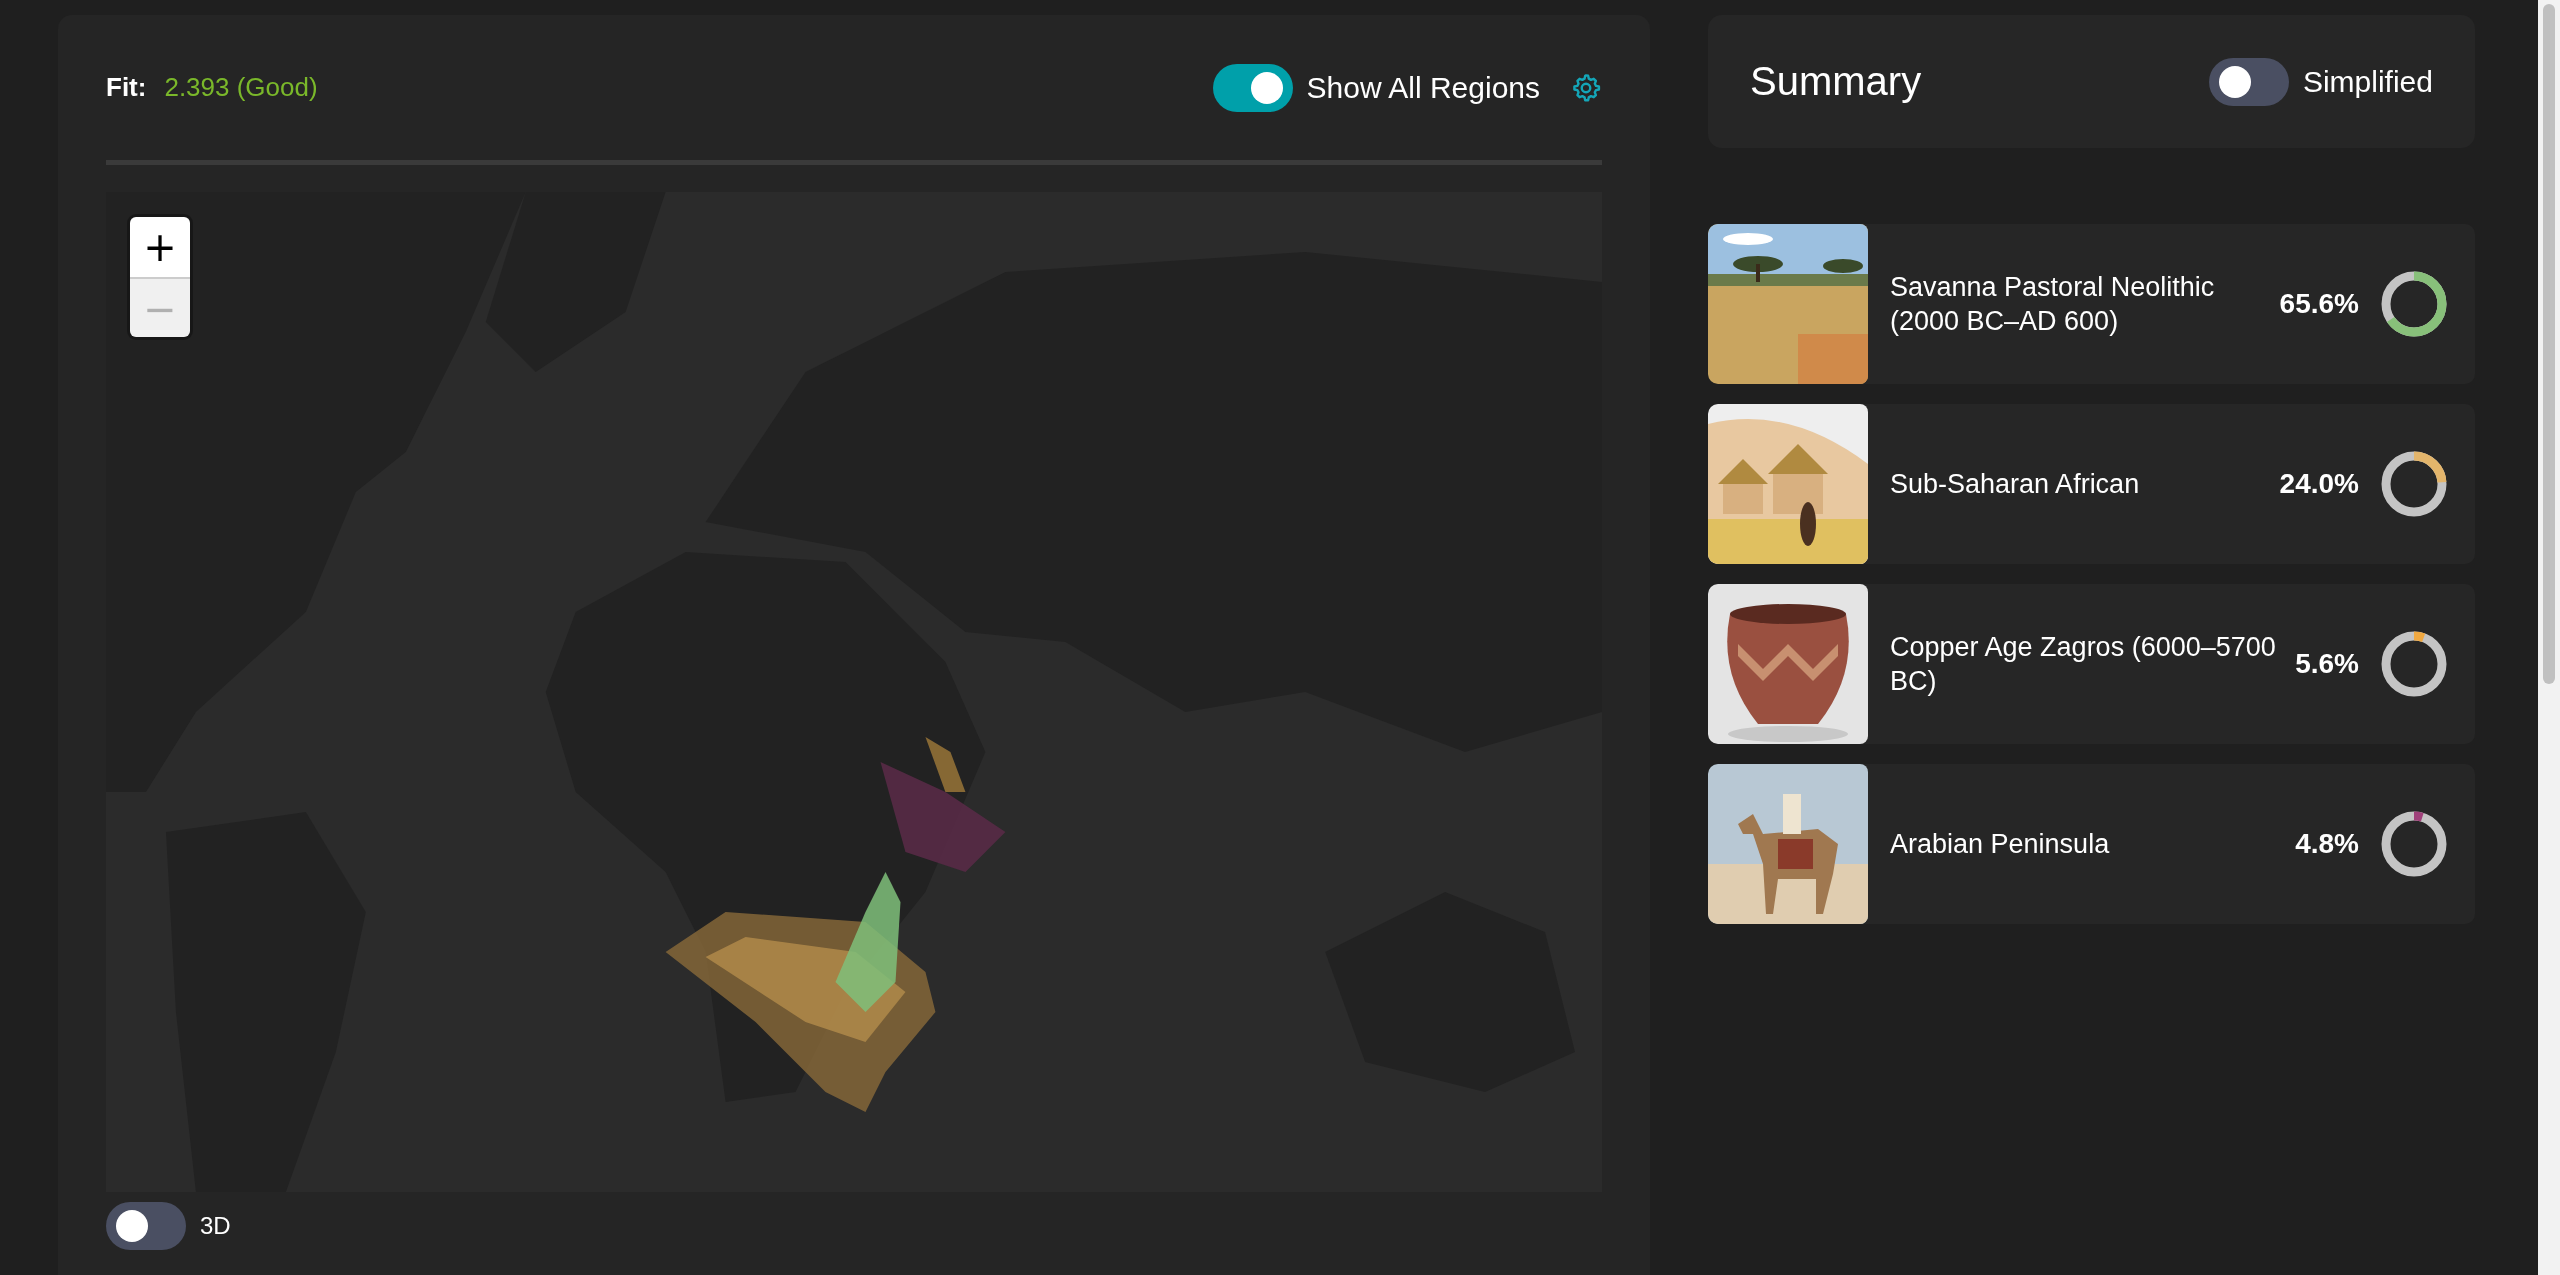 The width and height of the screenshot is (2560, 1275). I want to click on region-percent: 4.8%, so click(2327, 844).